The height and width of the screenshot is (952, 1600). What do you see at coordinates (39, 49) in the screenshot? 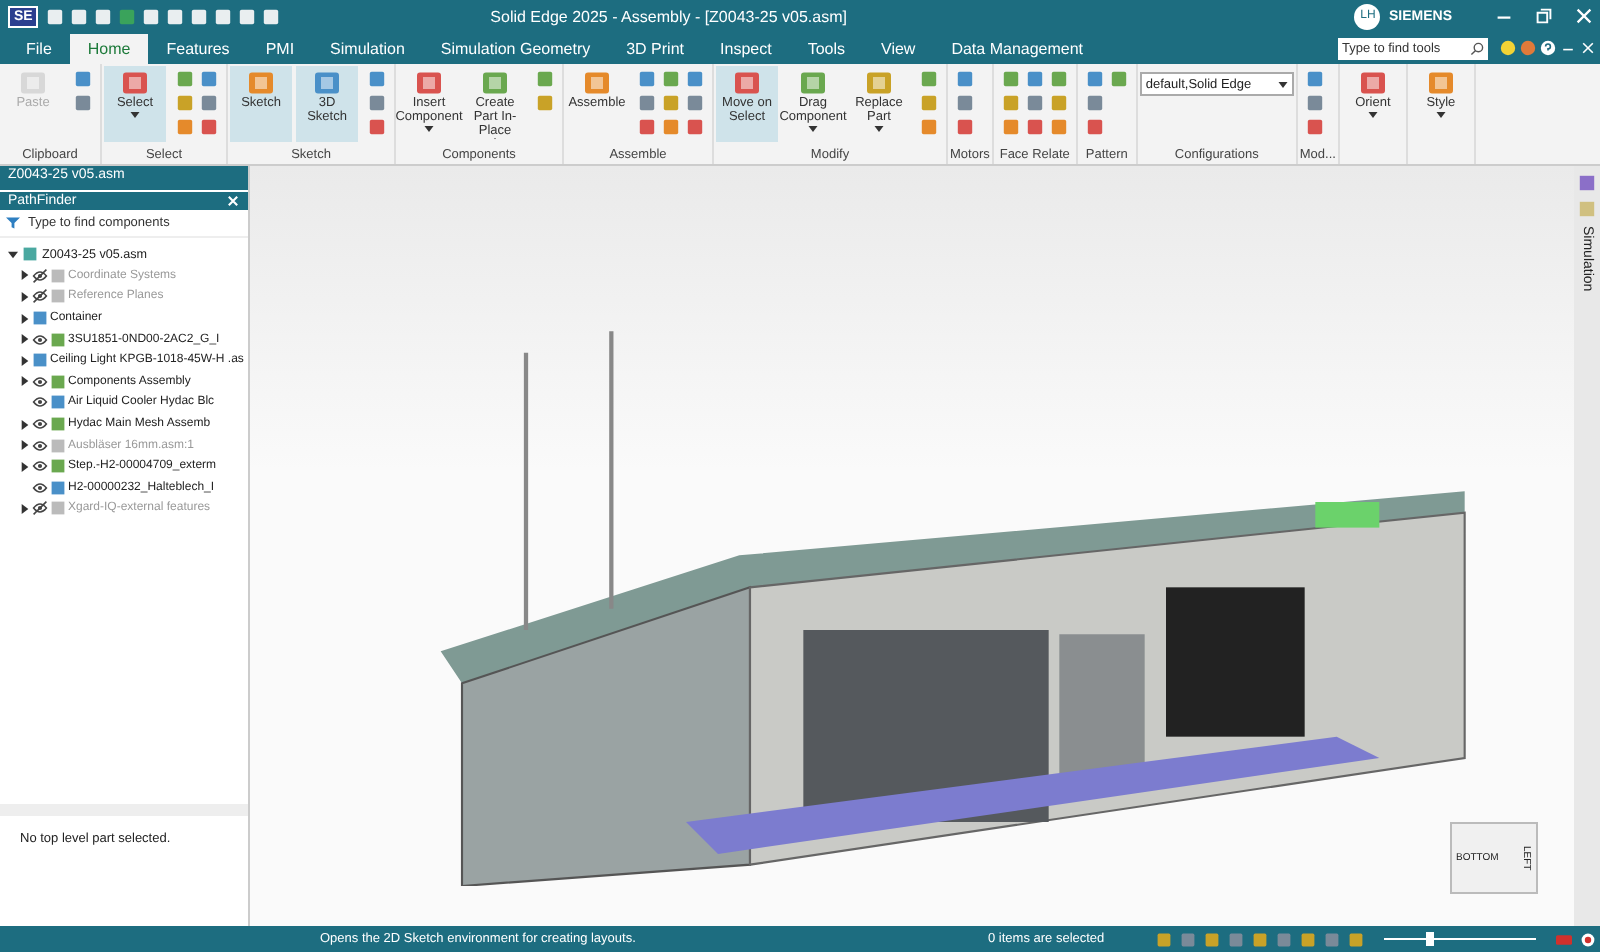
I see `menu-tab: File` at bounding box center [39, 49].